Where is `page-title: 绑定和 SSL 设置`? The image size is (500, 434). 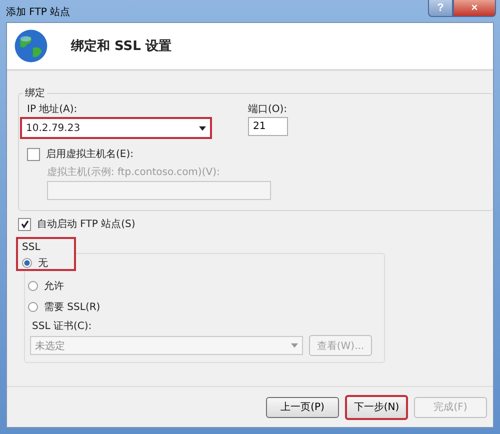
page-title: 绑定和 SSL 设置 is located at coordinates (121, 46).